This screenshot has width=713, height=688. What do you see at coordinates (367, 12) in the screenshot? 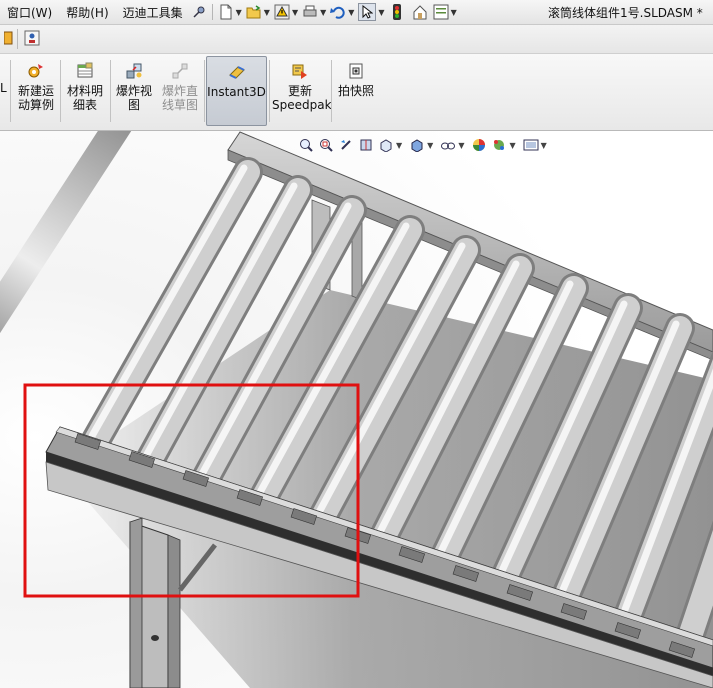
I see `select-cursor-icon` at bounding box center [367, 12].